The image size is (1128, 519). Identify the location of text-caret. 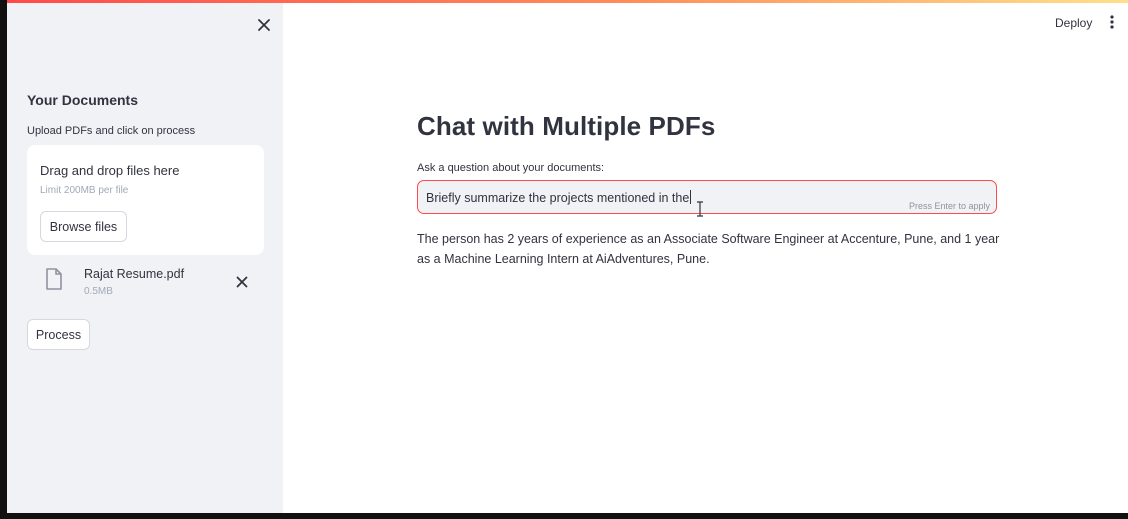
(691, 197).